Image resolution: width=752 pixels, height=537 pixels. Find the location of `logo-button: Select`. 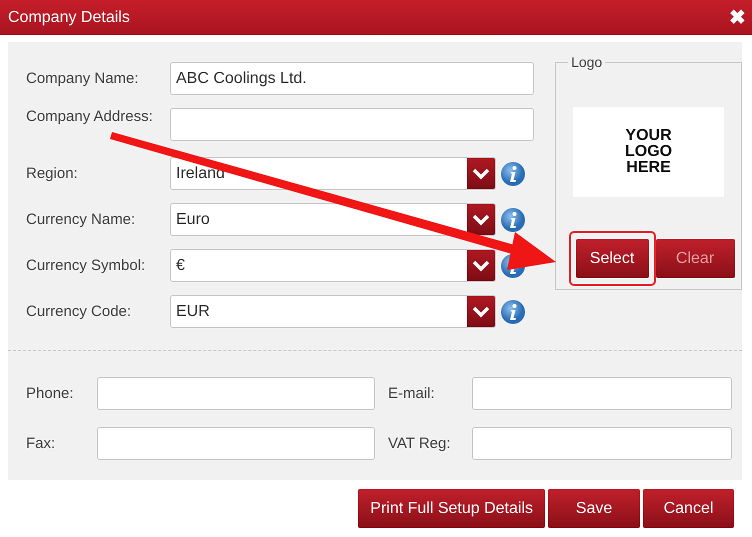

logo-button: Select is located at coordinates (612, 258).